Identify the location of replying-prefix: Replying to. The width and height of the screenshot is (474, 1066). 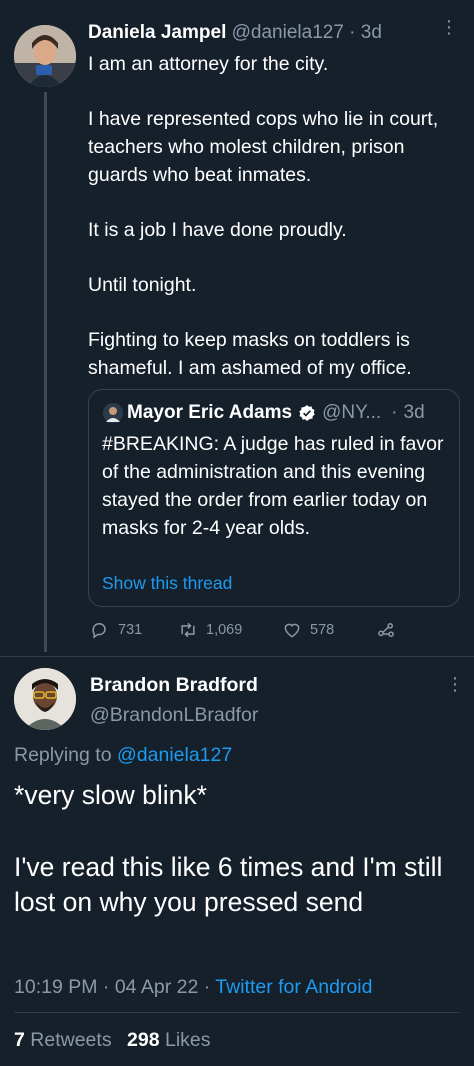
(63, 755).